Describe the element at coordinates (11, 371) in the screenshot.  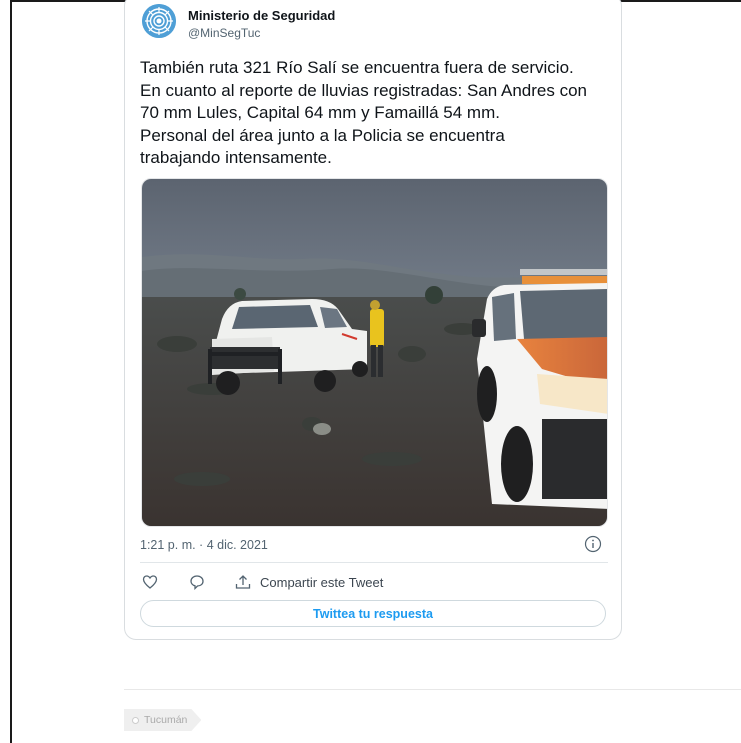
I see `window-left-edge` at that location.